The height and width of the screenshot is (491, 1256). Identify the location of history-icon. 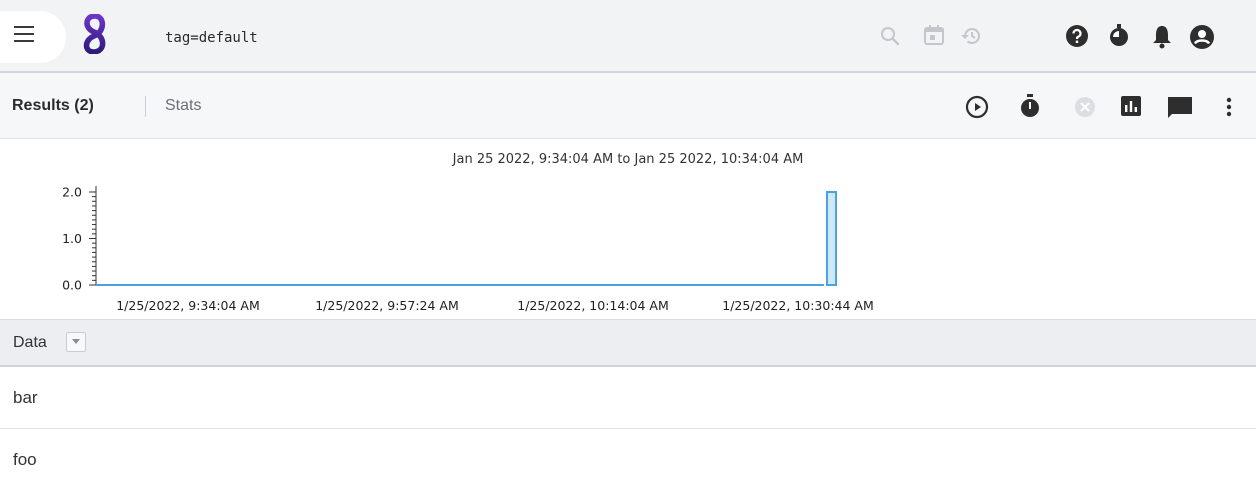
(971, 36).